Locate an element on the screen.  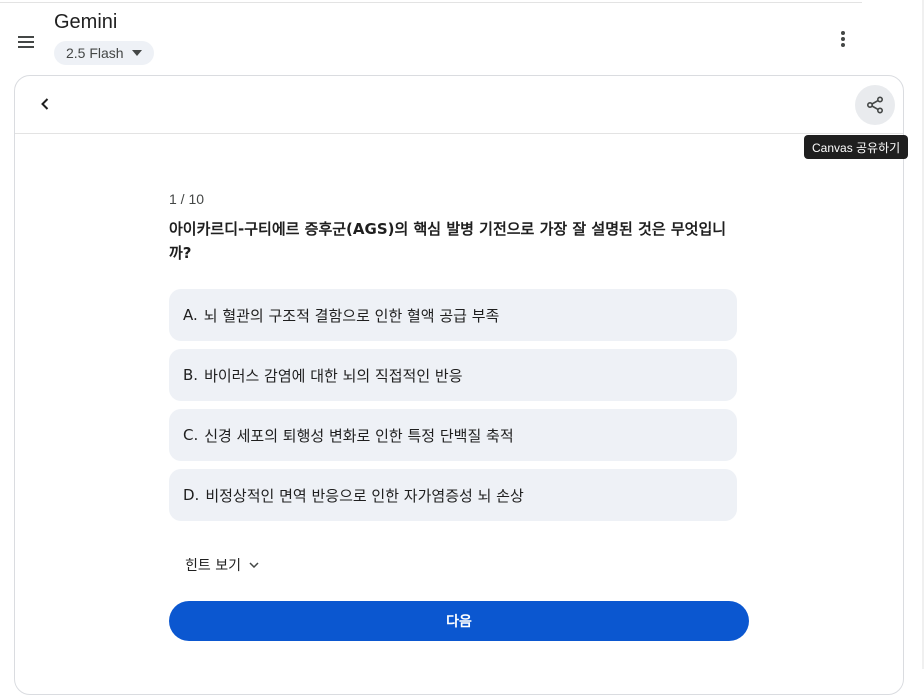
more-vert-icon is located at coordinates (843, 39).